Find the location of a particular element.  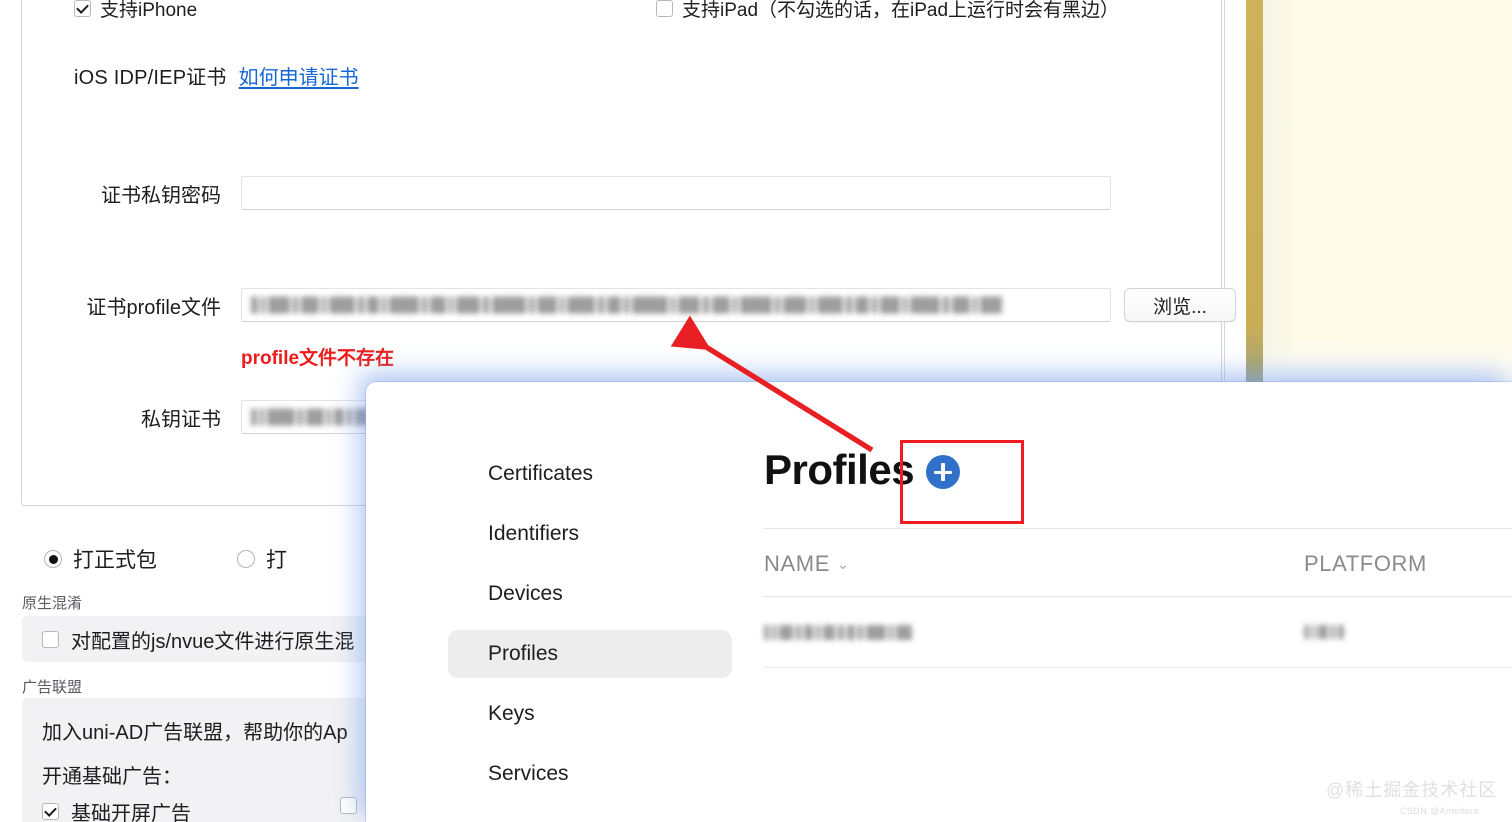

build-release-option: 打正式包 is located at coordinates (100, 559).